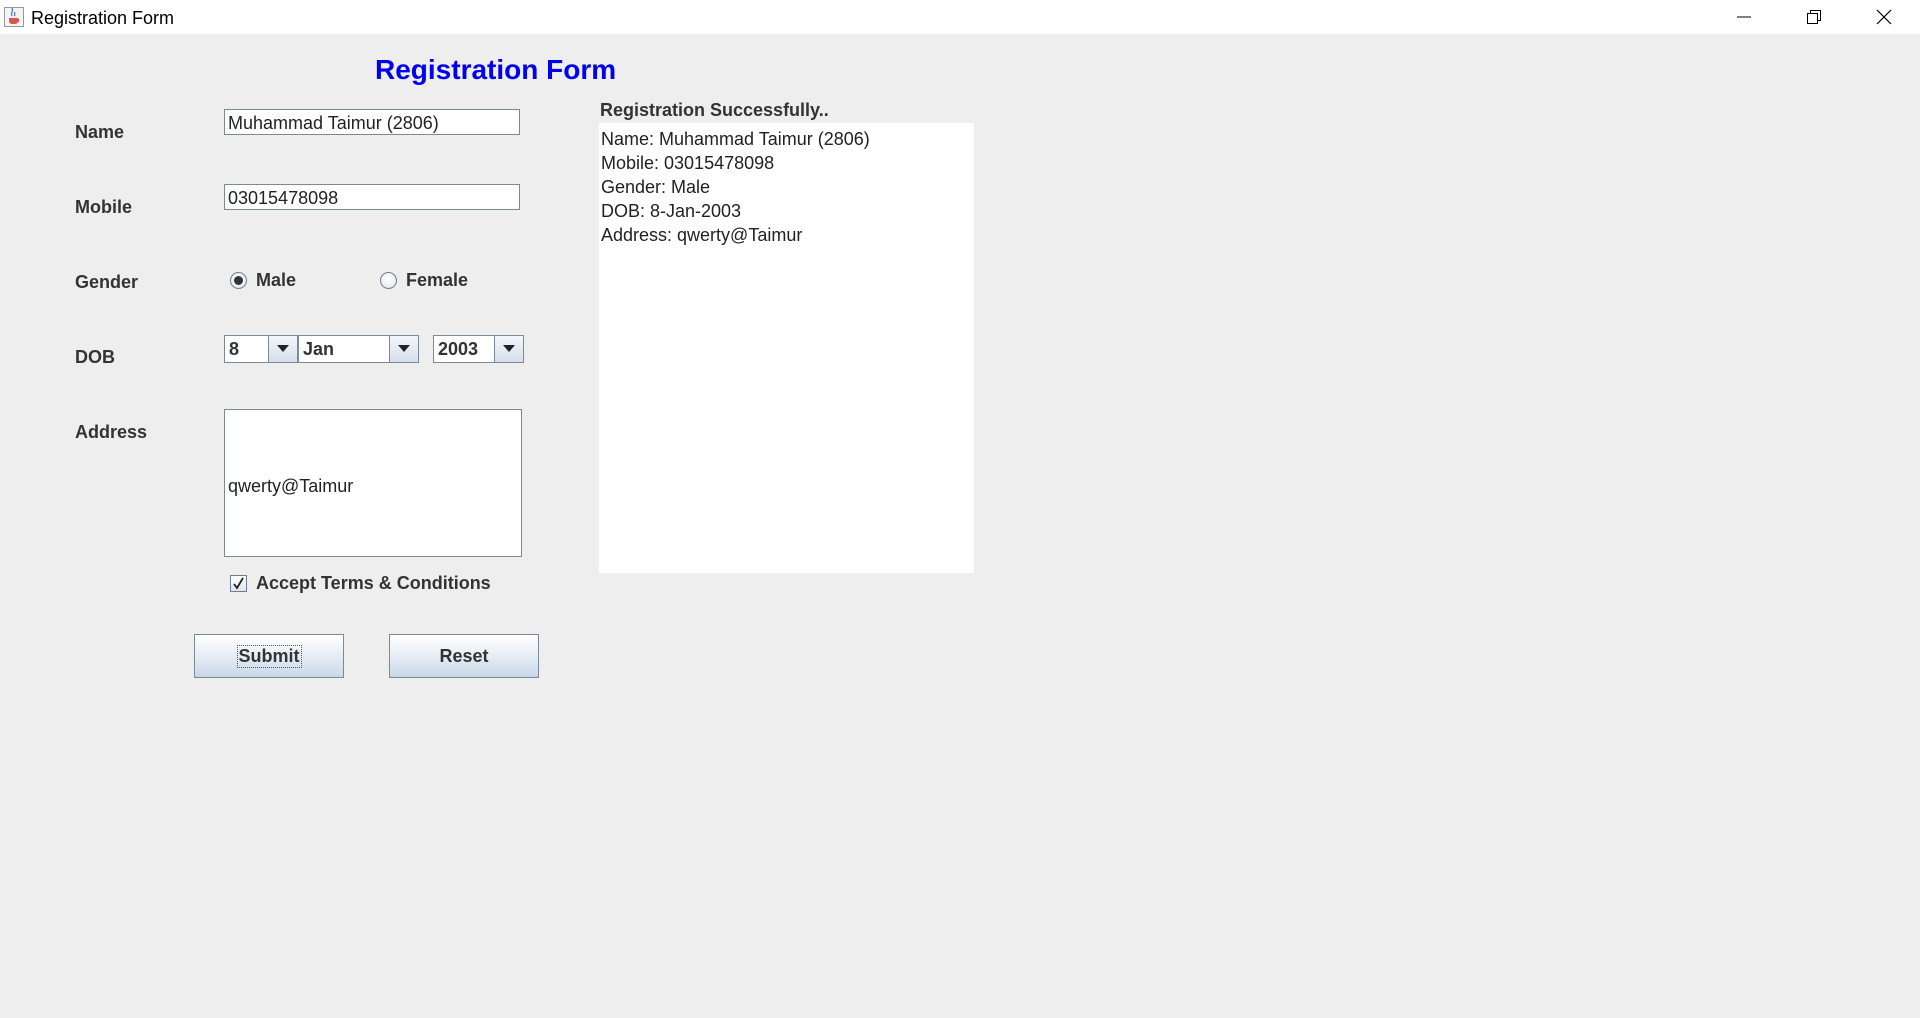  I want to click on close-icon, so click(1884, 17).